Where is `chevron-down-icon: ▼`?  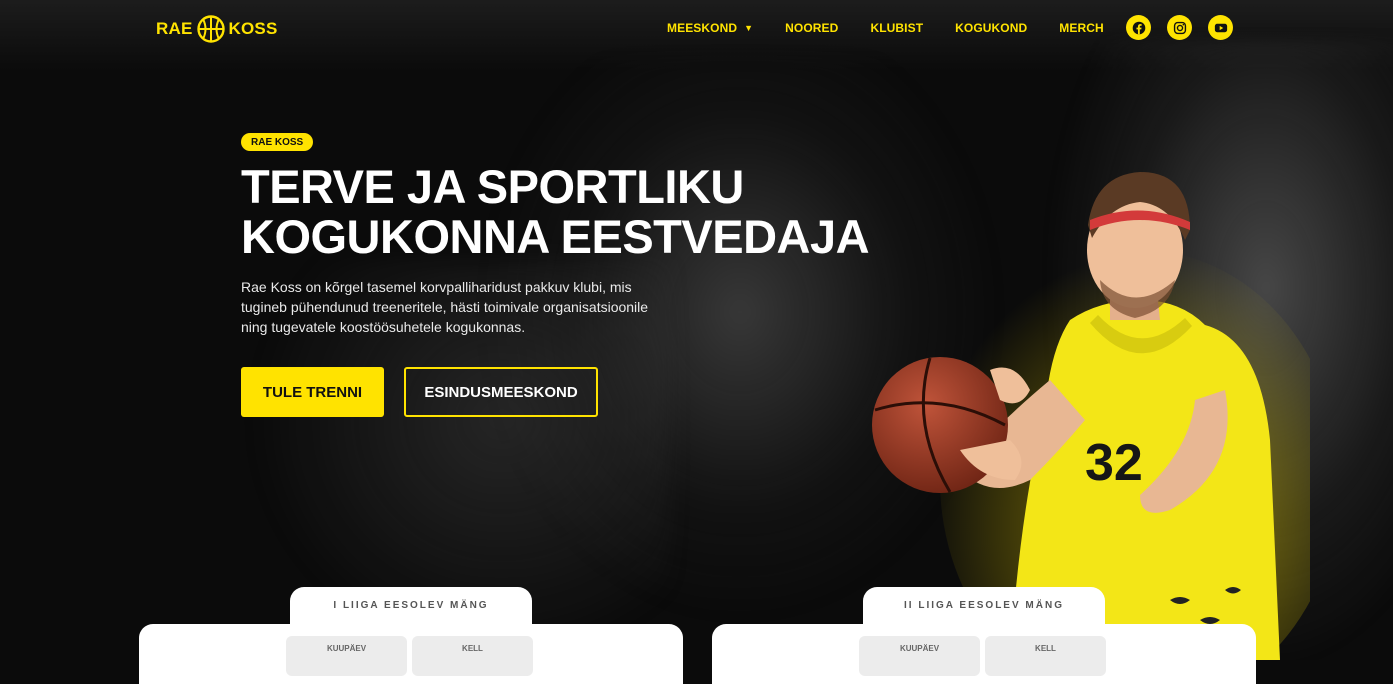 chevron-down-icon: ▼ is located at coordinates (749, 28).